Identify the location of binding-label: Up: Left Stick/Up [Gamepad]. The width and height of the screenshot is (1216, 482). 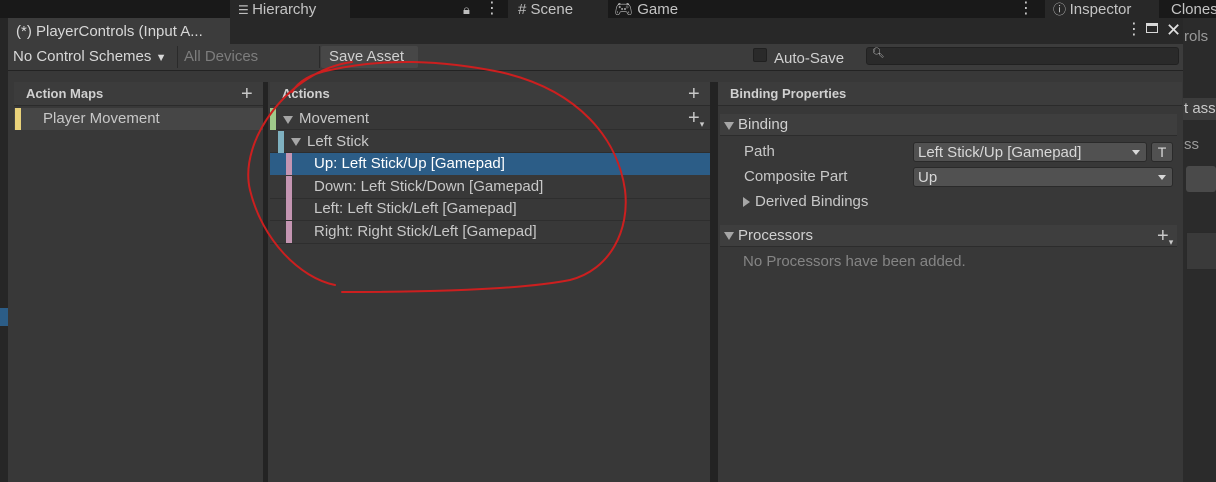
(409, 163).